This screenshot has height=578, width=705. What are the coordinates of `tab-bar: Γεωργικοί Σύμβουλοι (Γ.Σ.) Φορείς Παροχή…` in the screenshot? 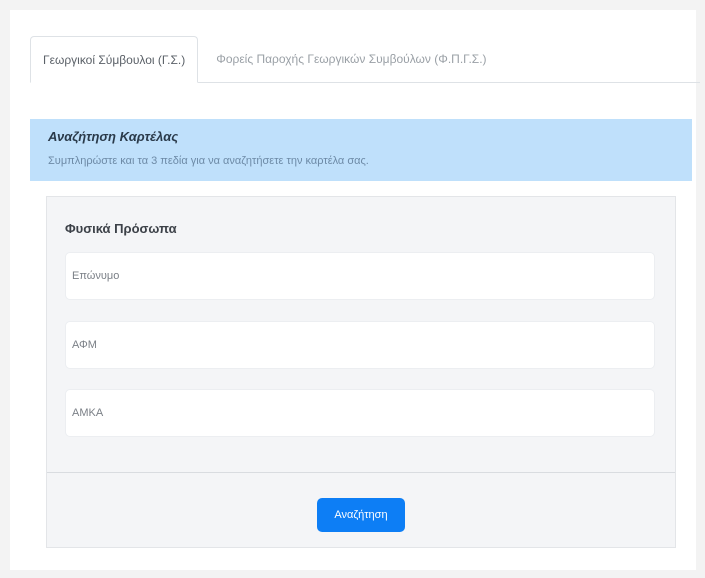 It's located at (365, 59).